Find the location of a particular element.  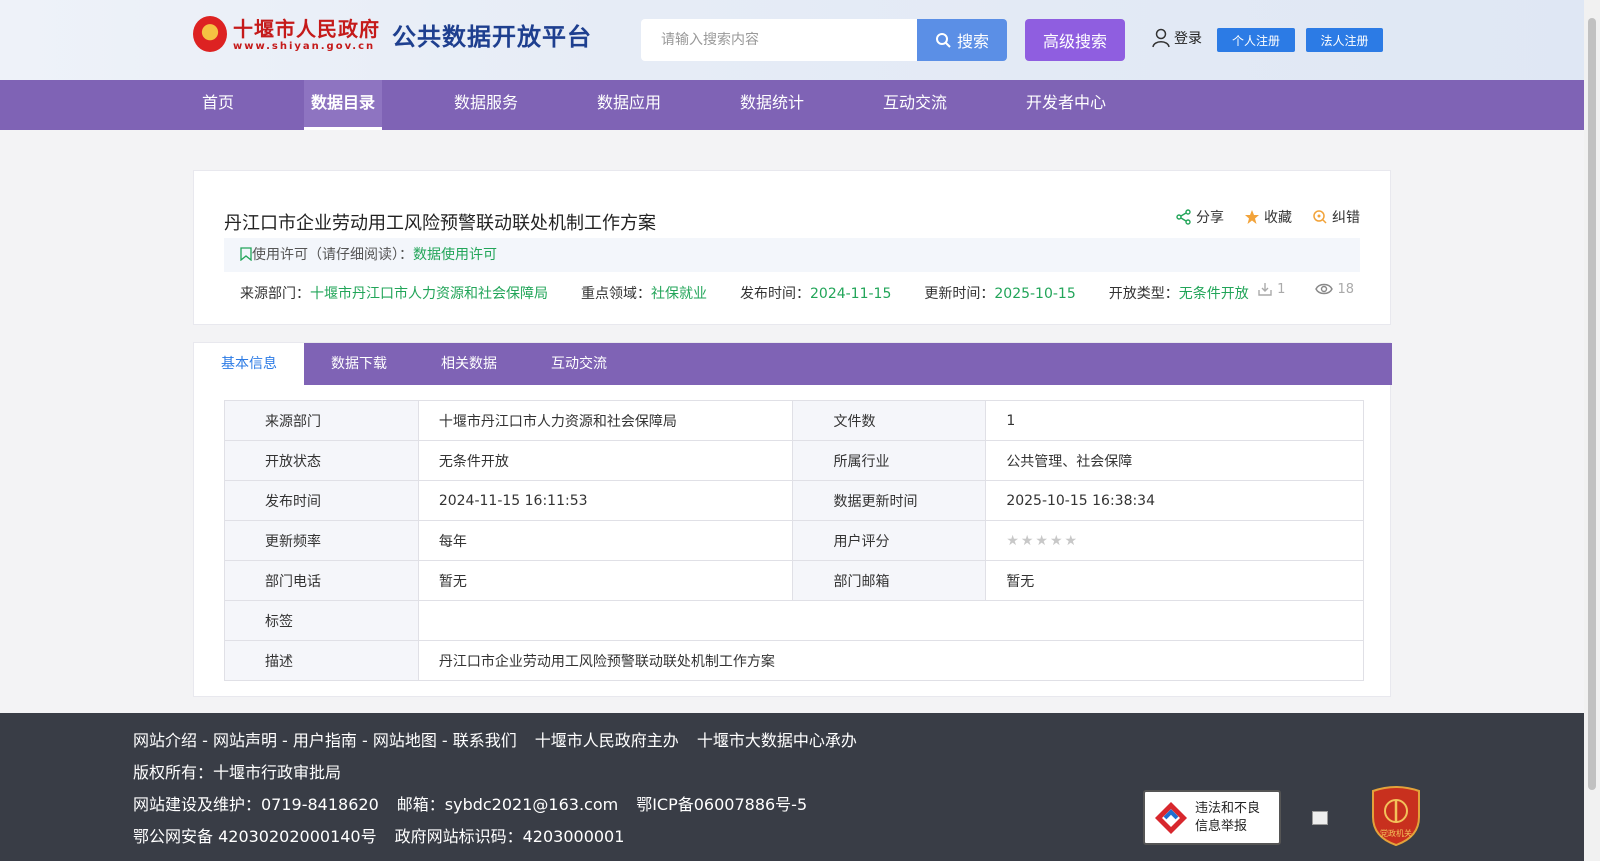

platform-name: 公共数据开放平台 is located at coordinates (492, 36).